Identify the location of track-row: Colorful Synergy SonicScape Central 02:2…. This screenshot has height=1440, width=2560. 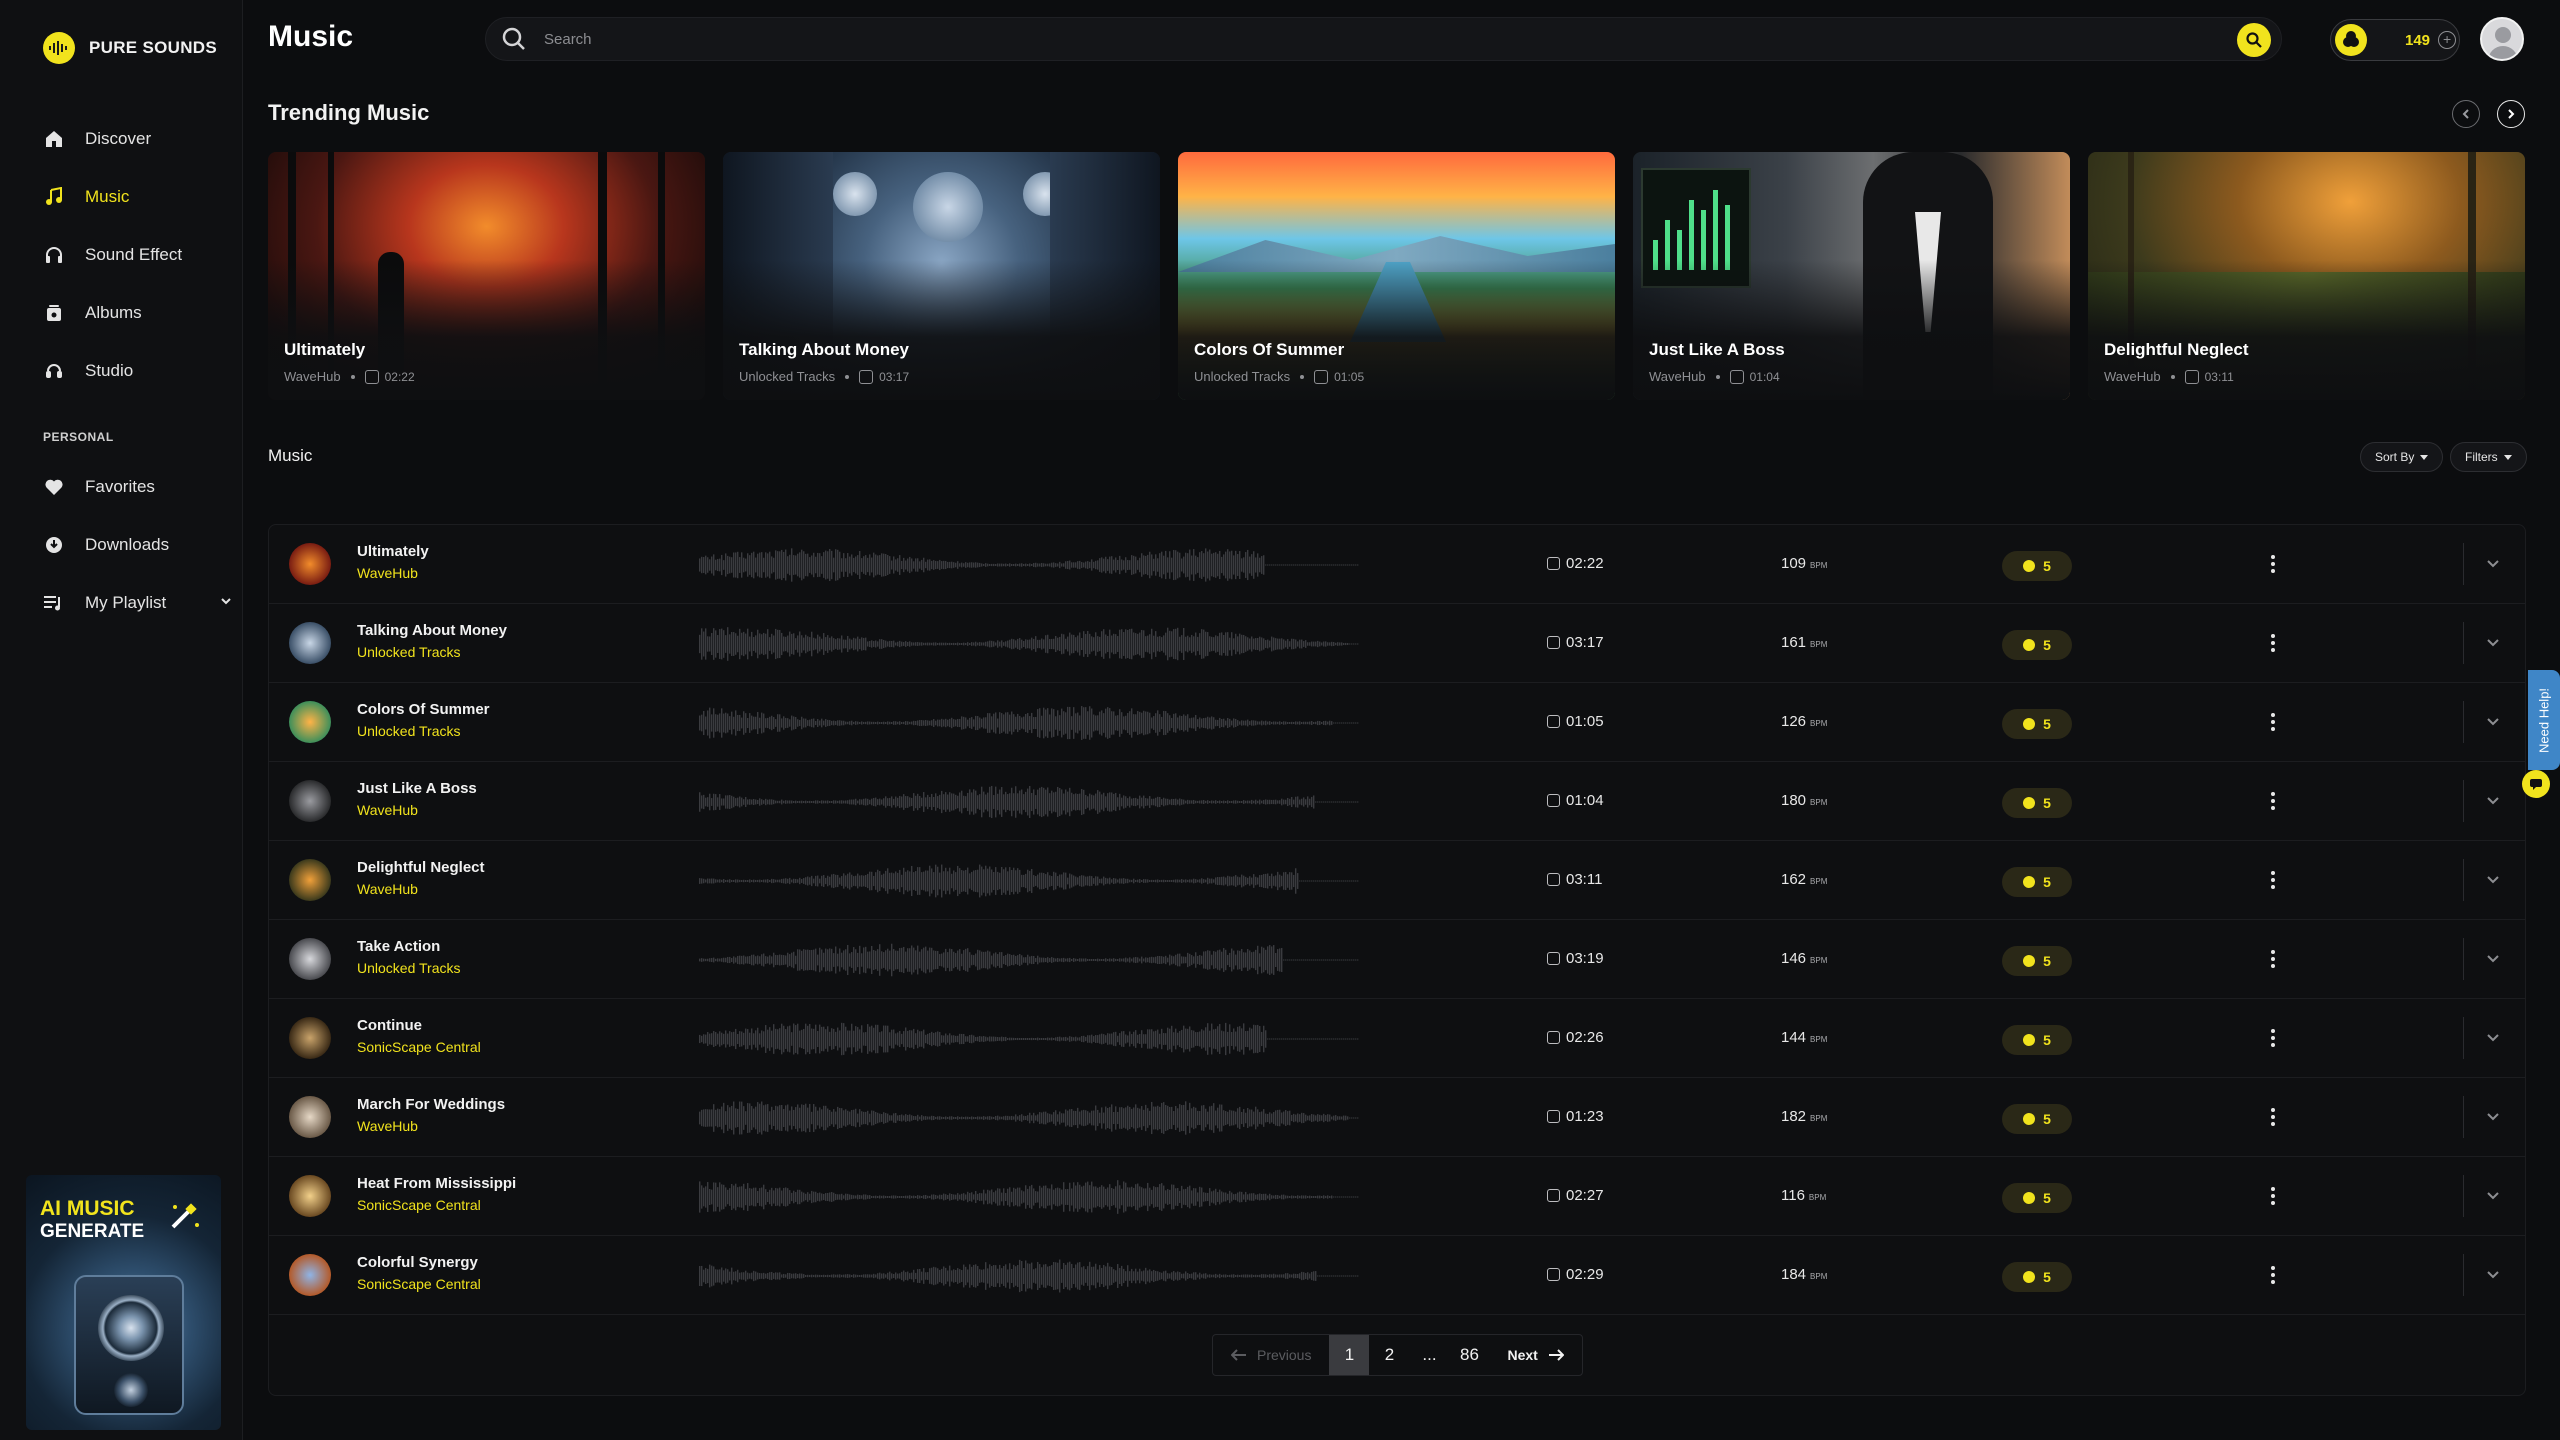
(1397, 1275).